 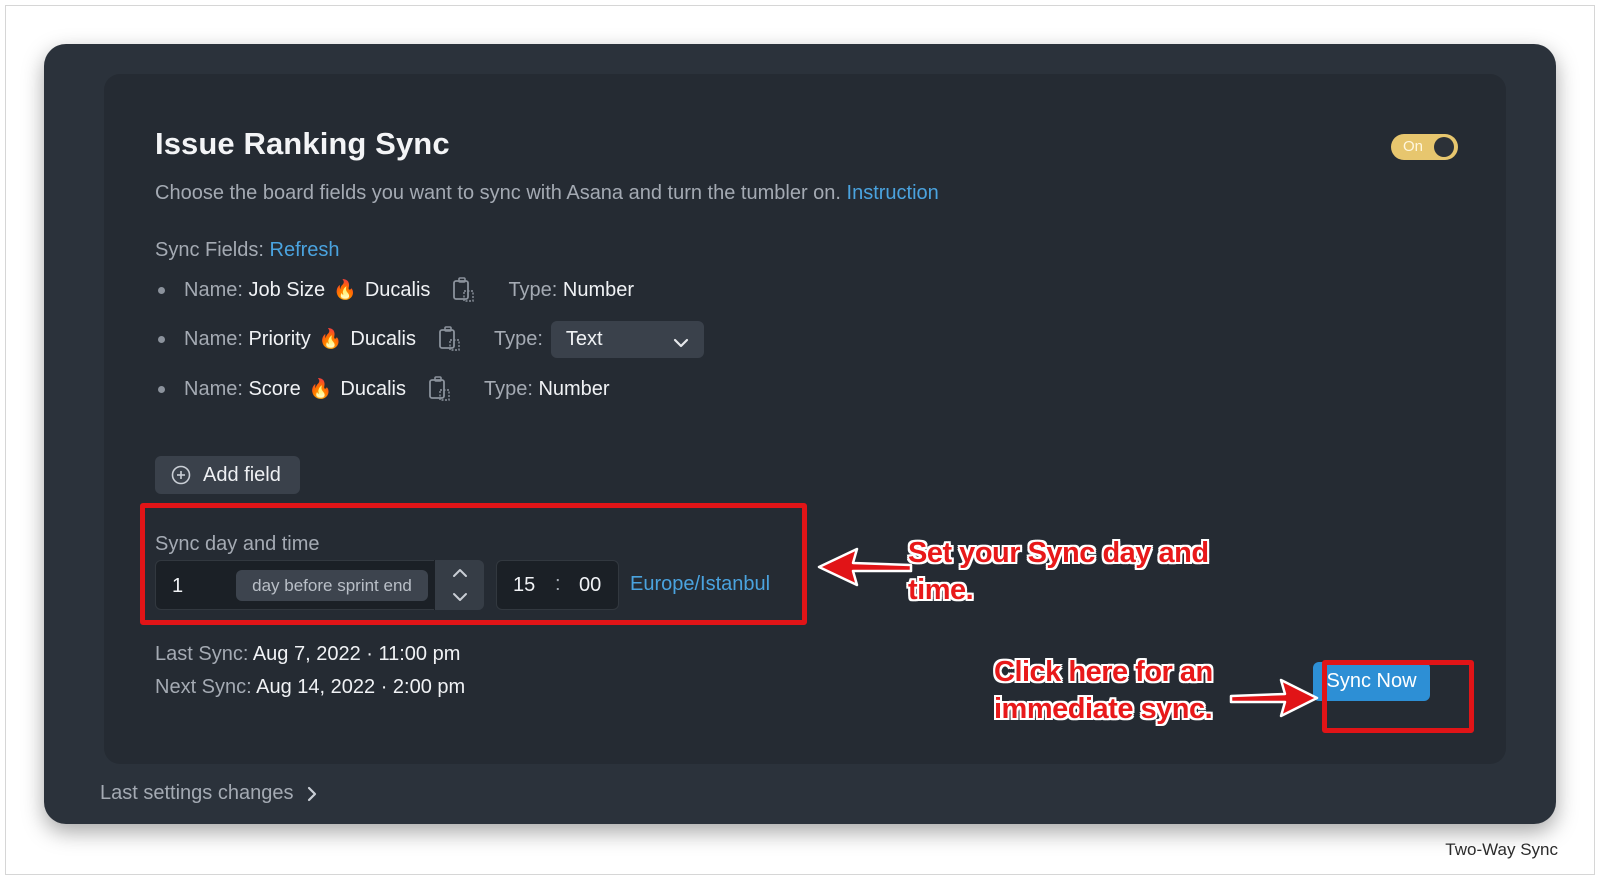 I want to click on refresh-link: Refresh, so click(x=305, y=250).